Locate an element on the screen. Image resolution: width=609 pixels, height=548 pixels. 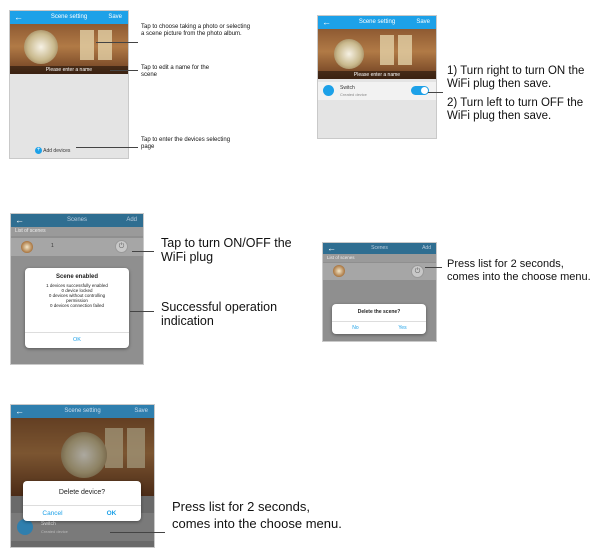
screen-title: Scene setting is located at coordinates (82, 411).